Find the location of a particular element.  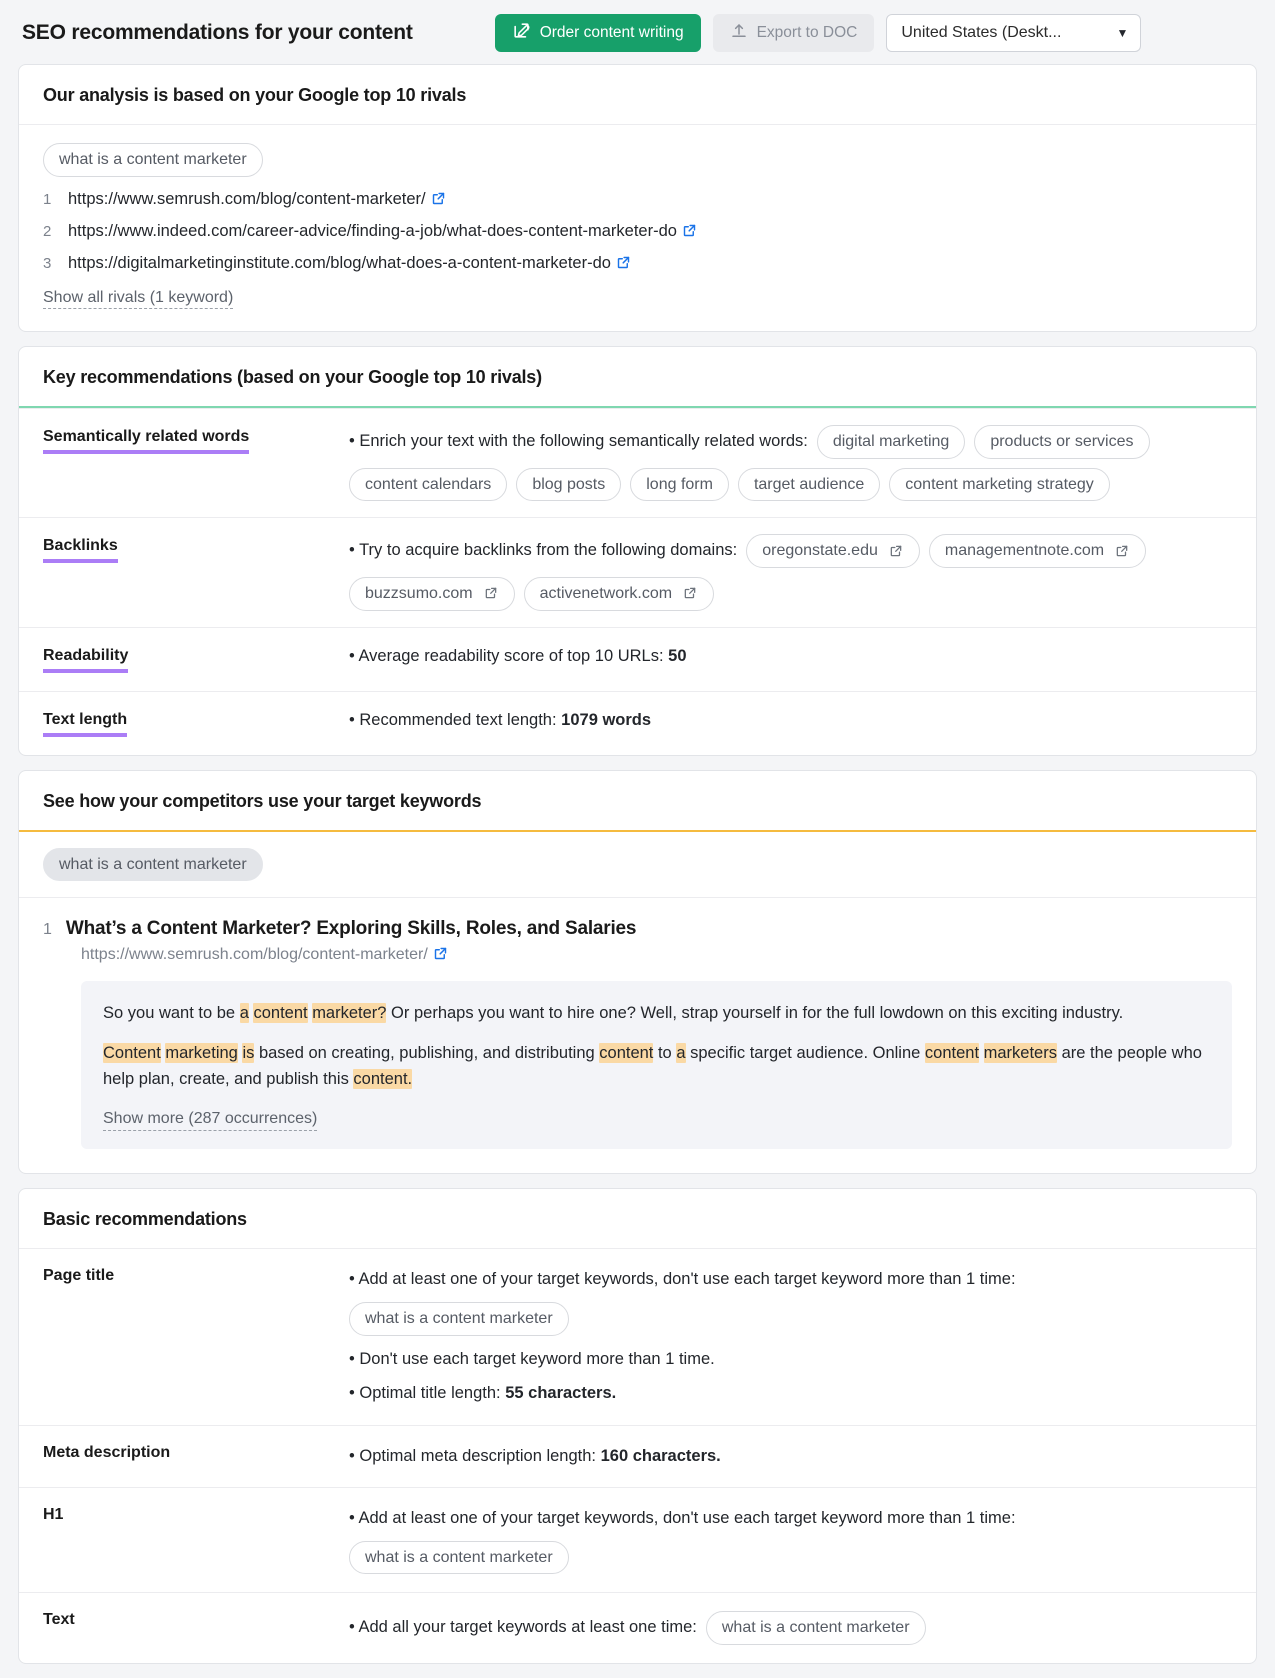

rival-index: 1 is located at coordinates (47, 199).